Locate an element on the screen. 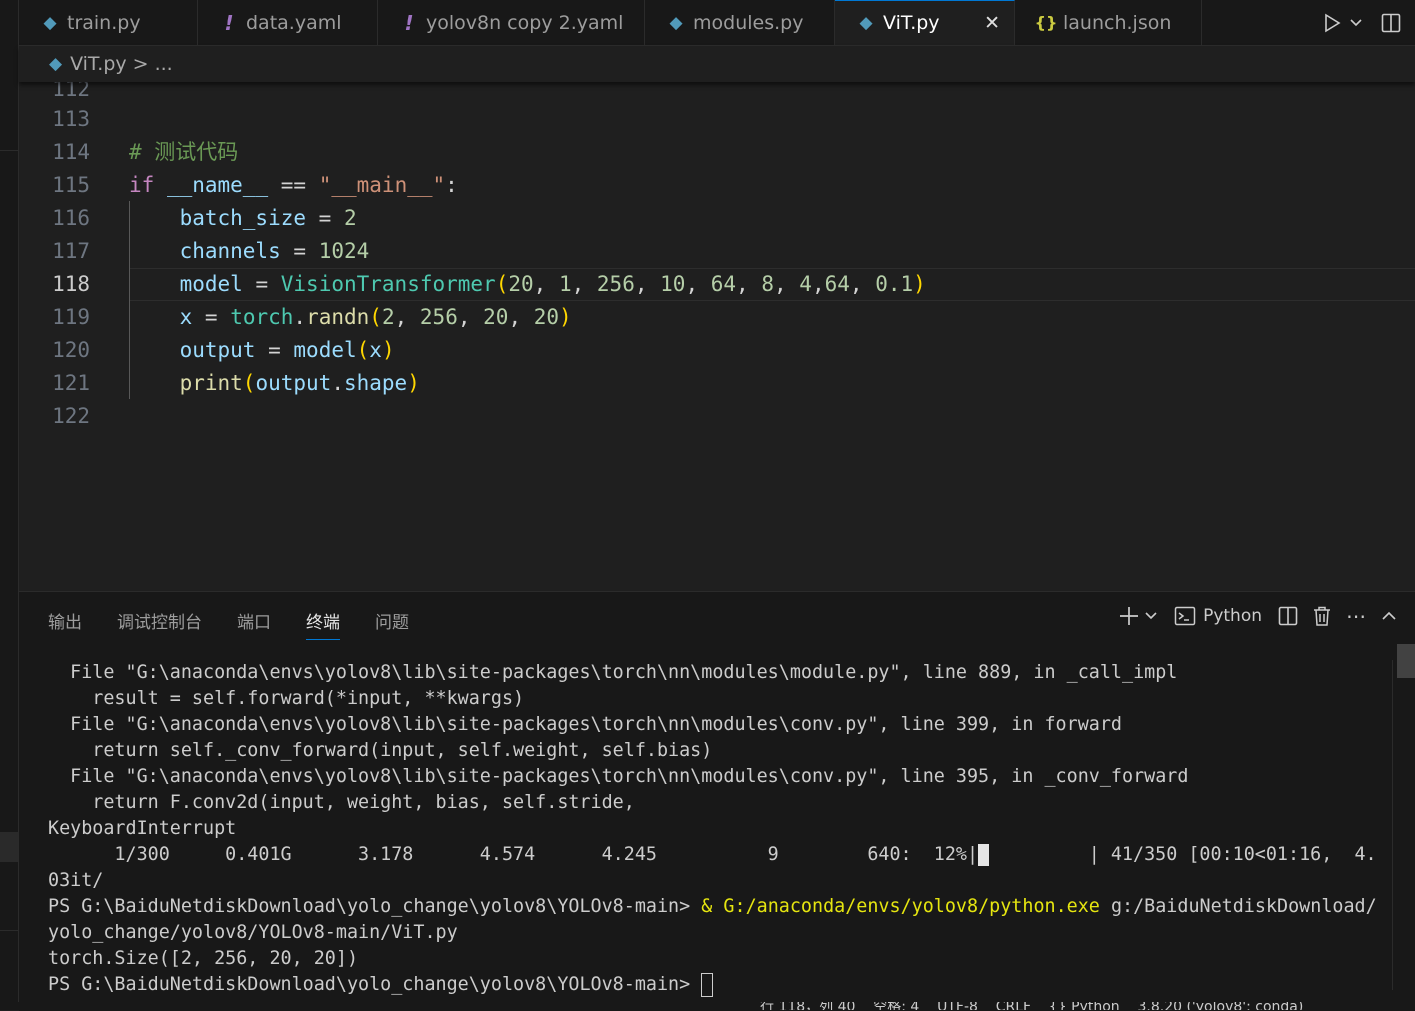  line-number: 120 is located at coordinates (71, 350).